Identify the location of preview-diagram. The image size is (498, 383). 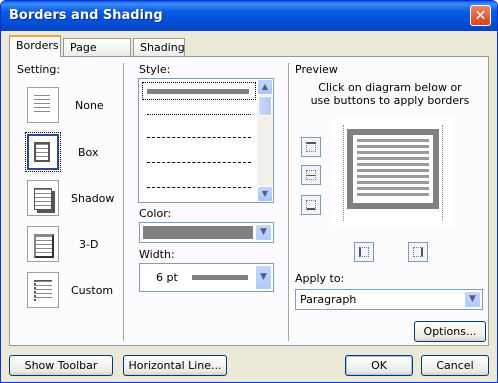
(393, 173).